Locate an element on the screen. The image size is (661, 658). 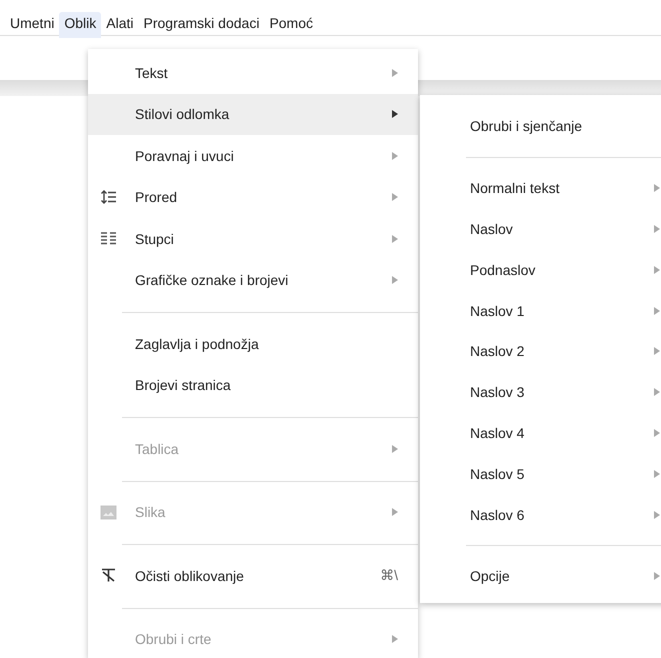
menu-bar-item: Programski dodaci is located at coordinates (201, 25).